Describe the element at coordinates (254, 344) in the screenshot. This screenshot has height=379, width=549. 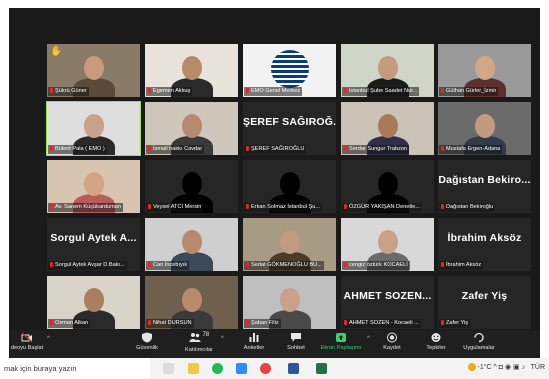
I see `polls-button: Anketler` at that location.